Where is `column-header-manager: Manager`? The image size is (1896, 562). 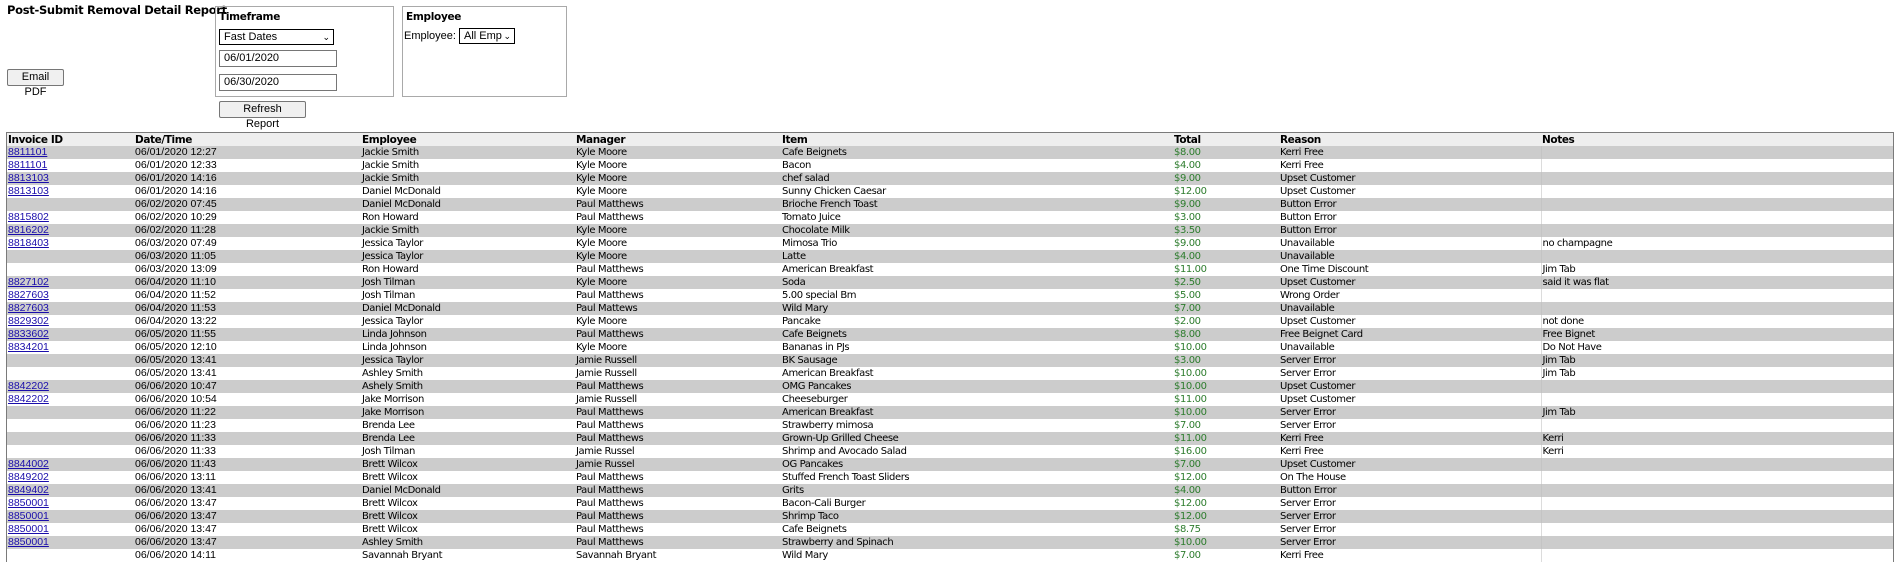
column-header-manager: Manager is located at coordinates (678, 139).